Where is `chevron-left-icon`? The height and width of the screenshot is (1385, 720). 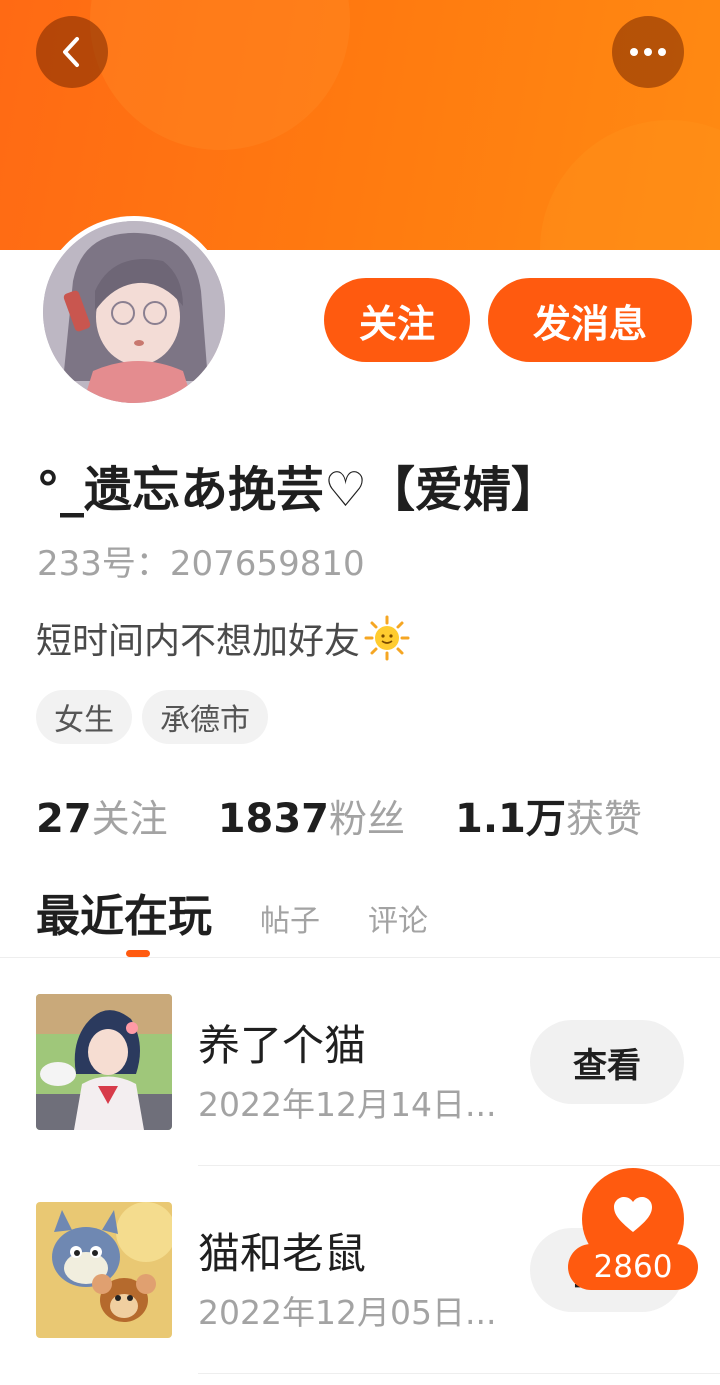 chevron-left-icon is located at coordinates (71, 52).